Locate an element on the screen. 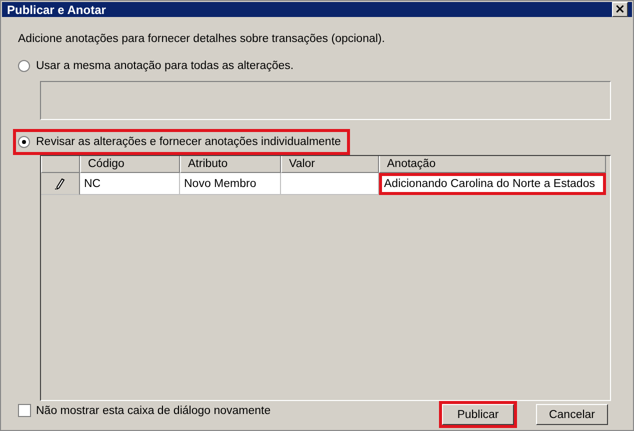  row-selector is located at coordinates (60, 184).